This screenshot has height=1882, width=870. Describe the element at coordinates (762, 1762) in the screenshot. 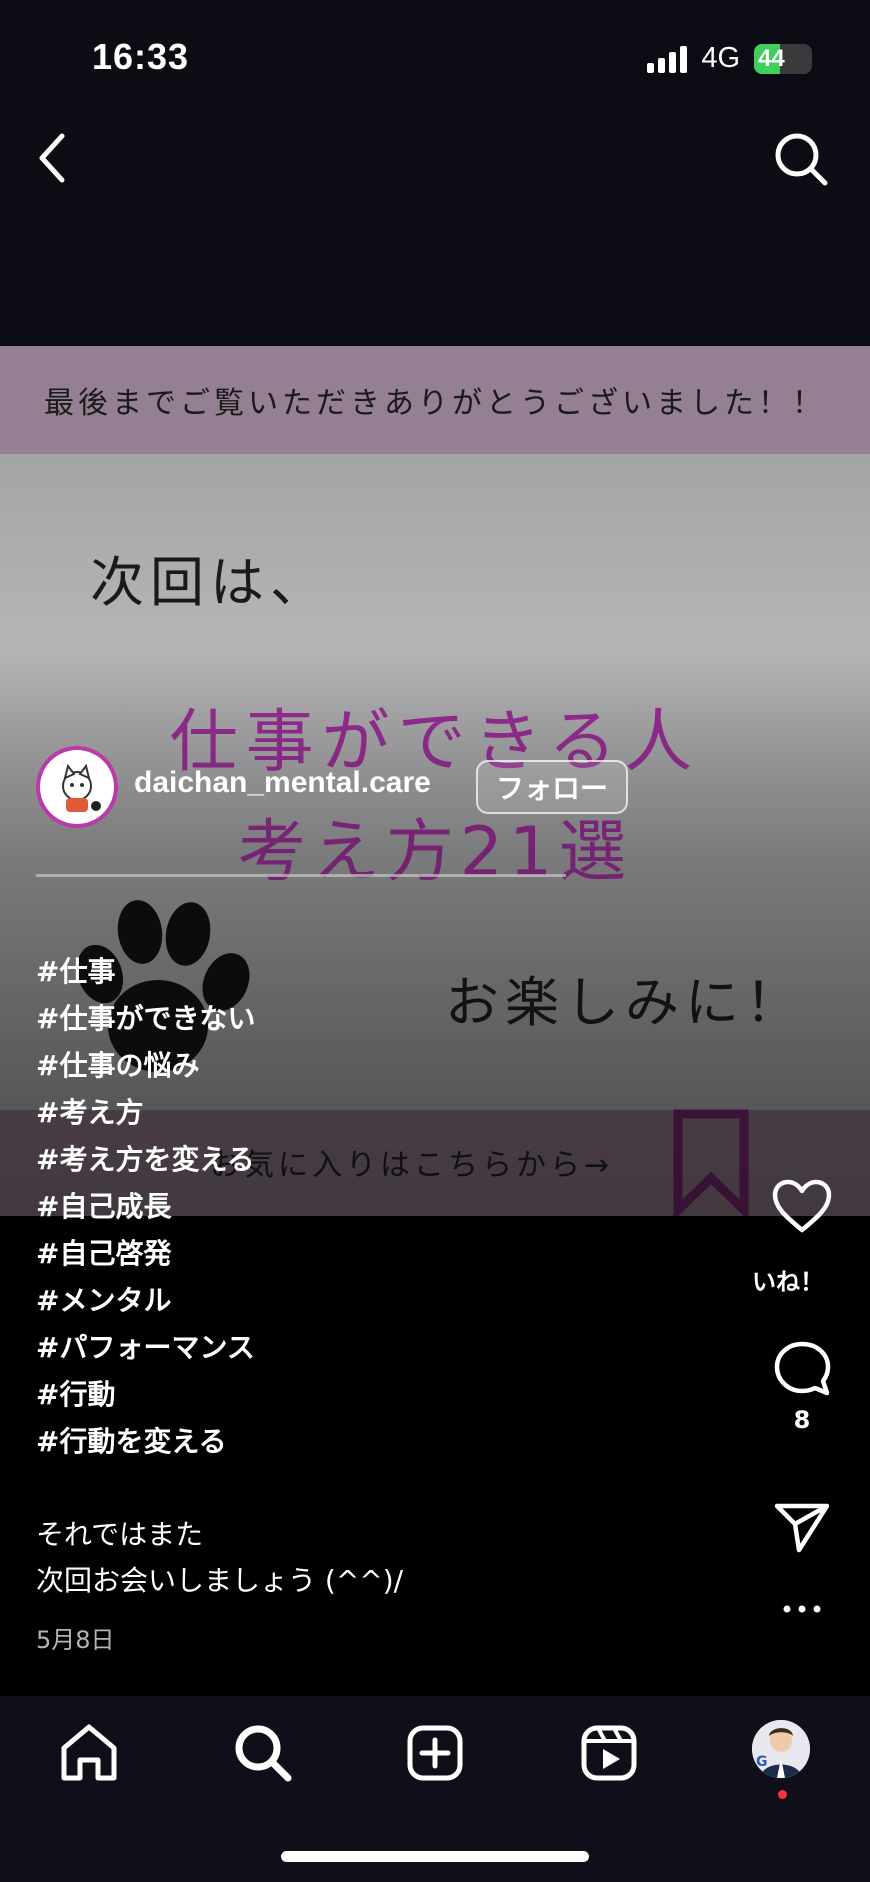

I see `svg-text: G` at that location.